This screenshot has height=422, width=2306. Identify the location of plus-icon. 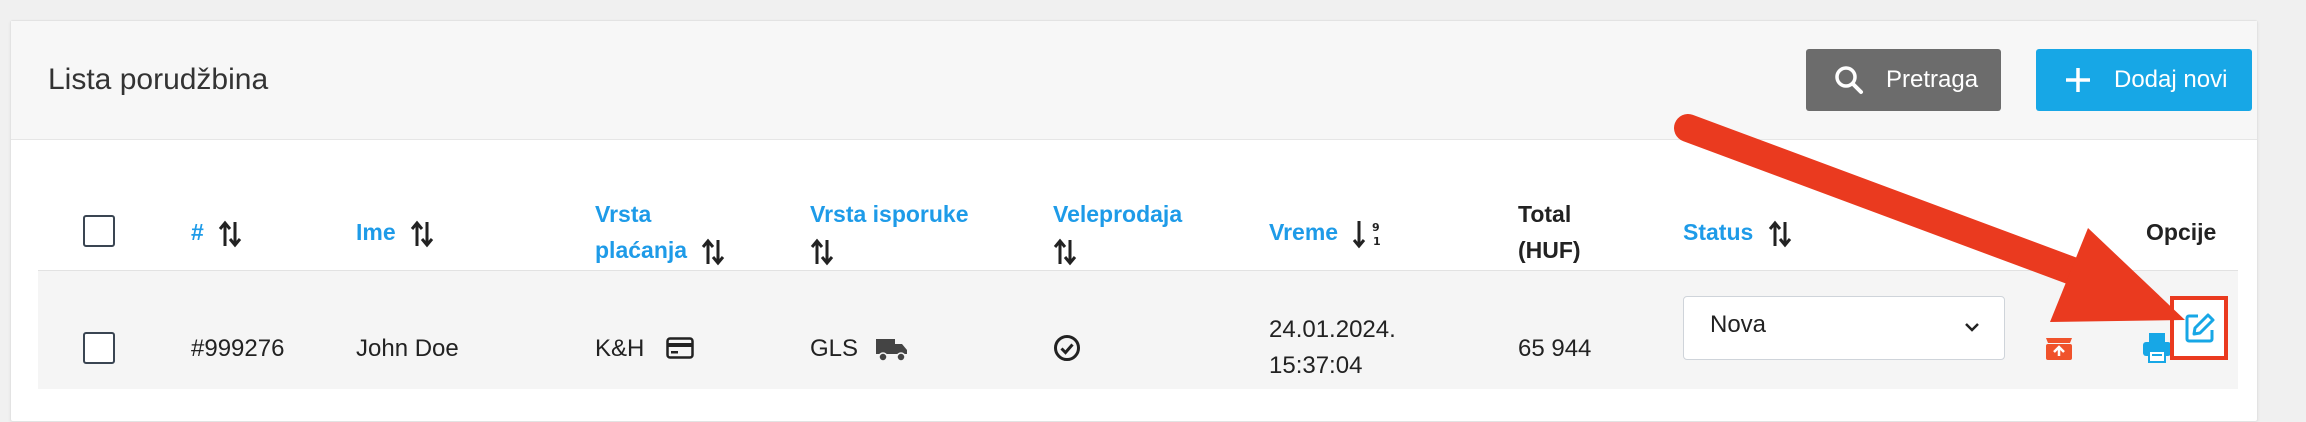
(2078, 80).